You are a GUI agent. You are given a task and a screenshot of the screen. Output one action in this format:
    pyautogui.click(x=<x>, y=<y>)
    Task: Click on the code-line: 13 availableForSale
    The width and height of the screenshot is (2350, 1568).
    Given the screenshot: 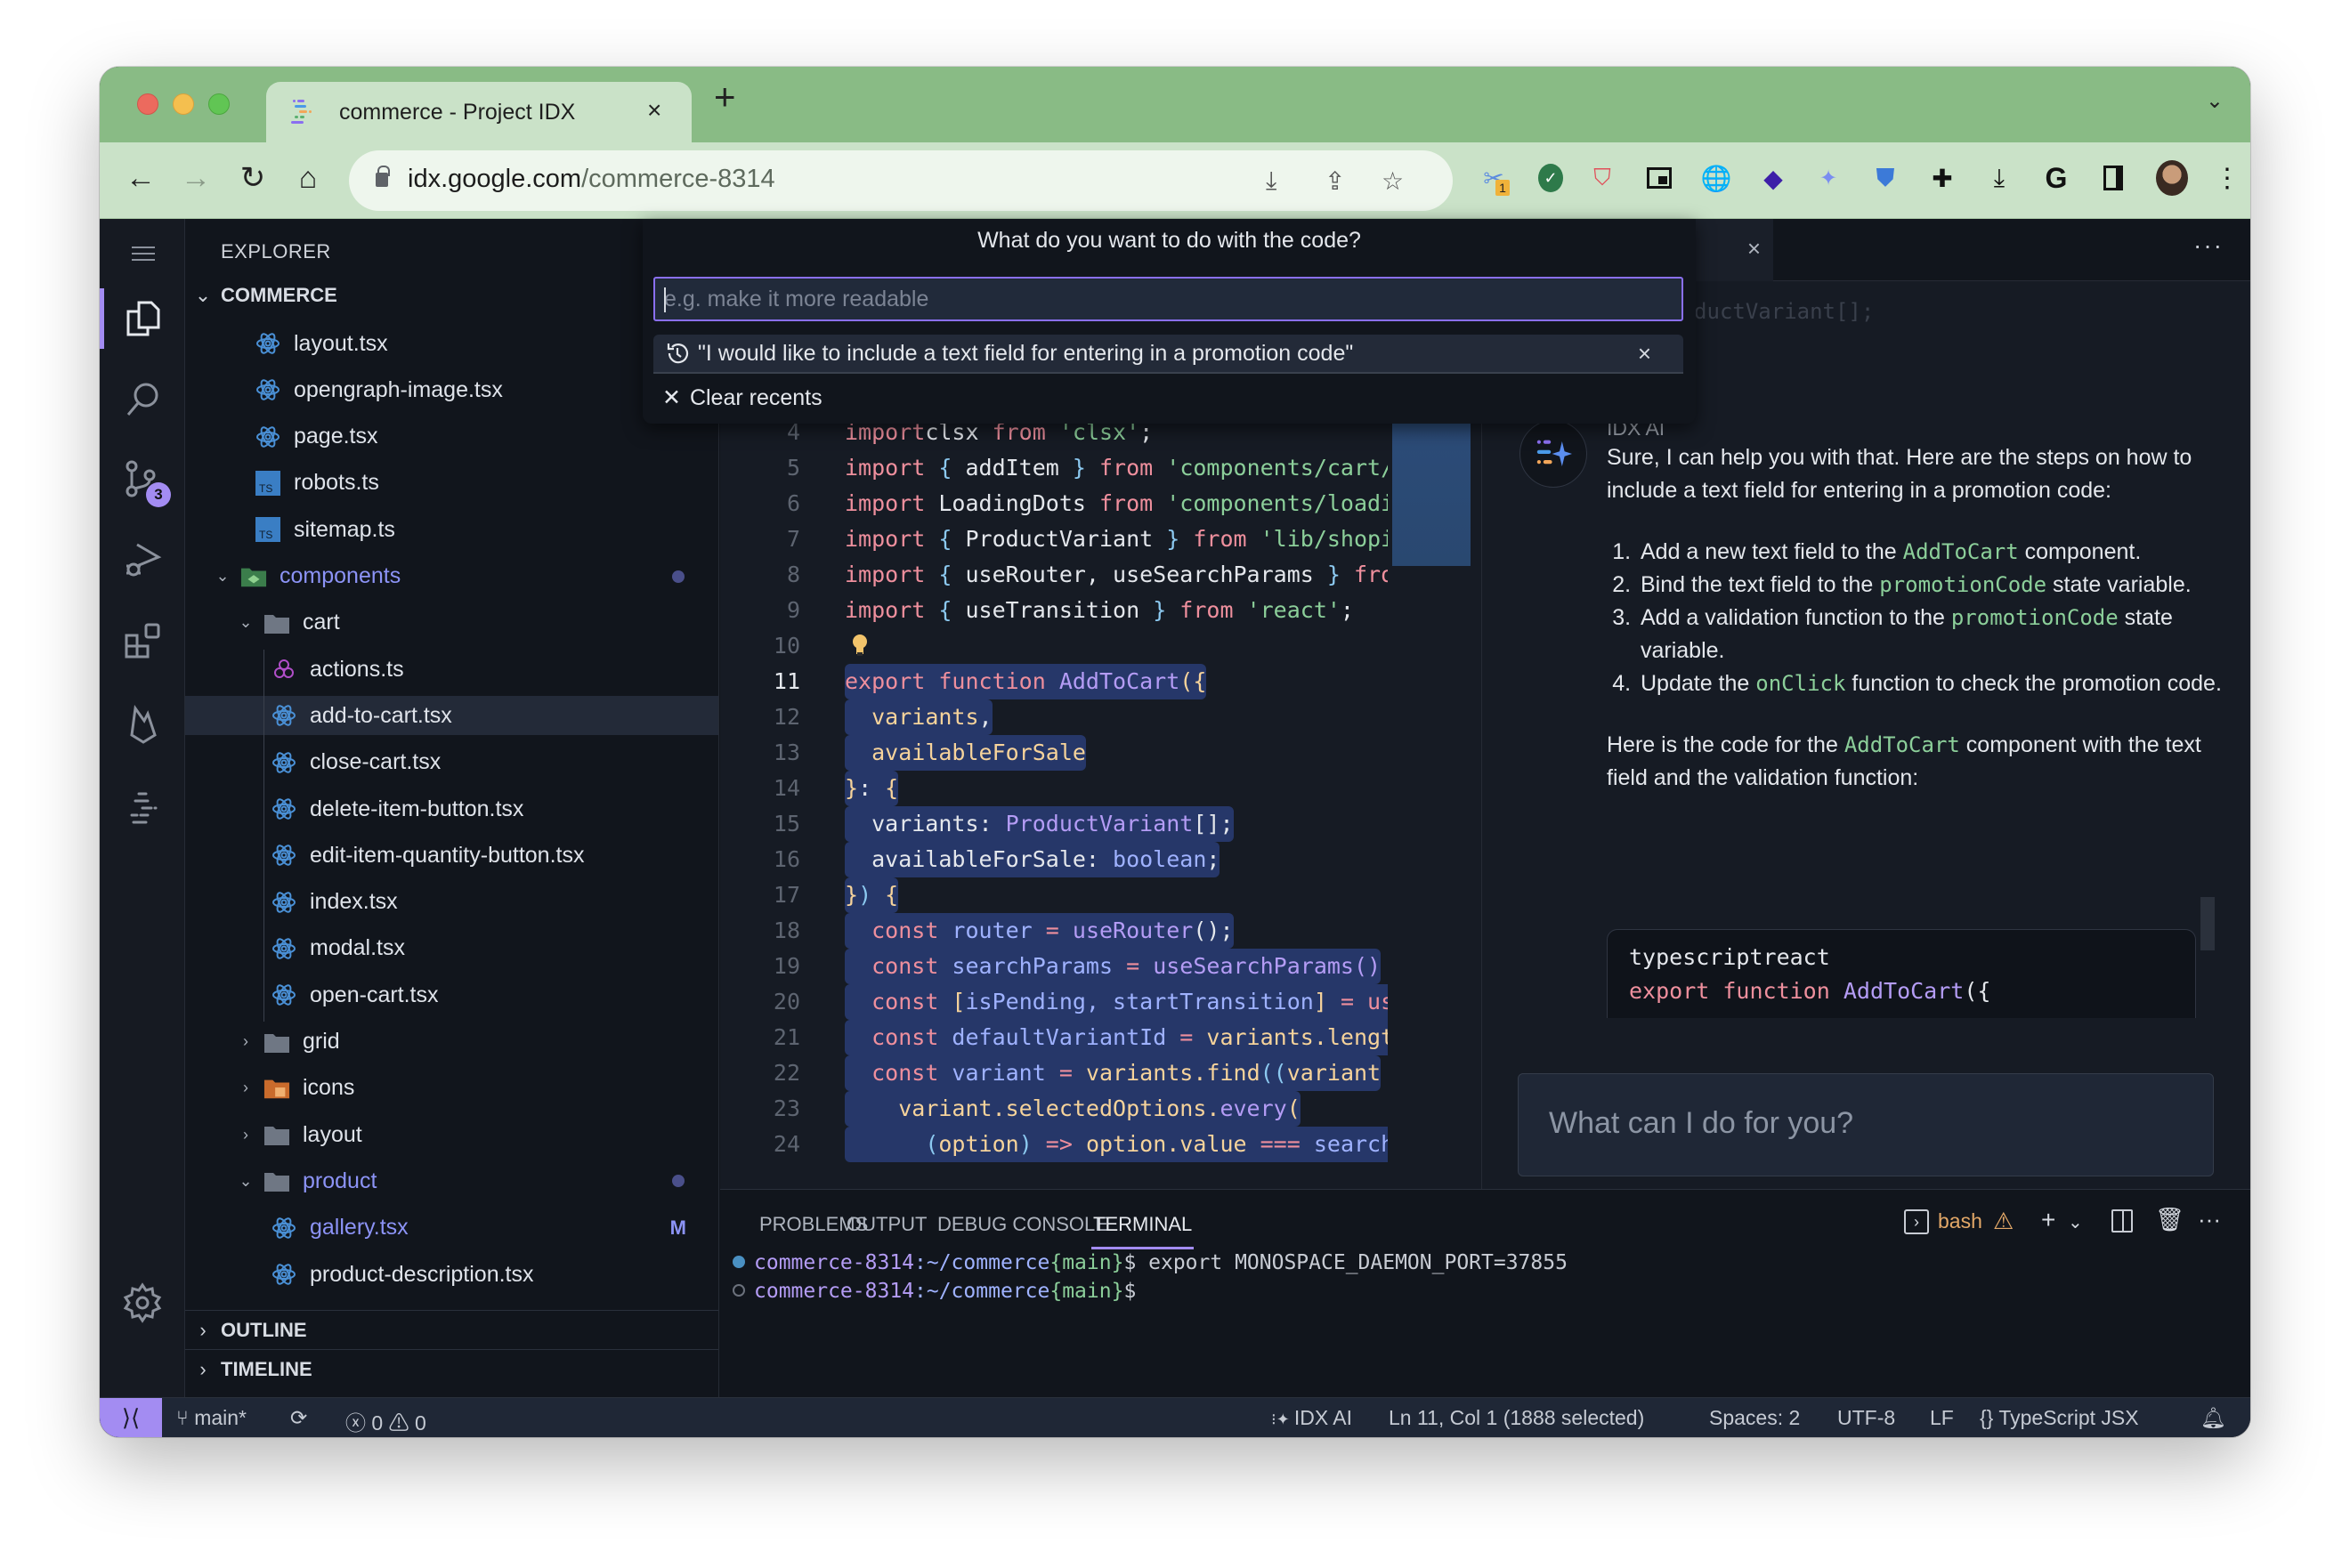 What is the action you would take?
    pyautogui.click(x=1054, y=753)
    